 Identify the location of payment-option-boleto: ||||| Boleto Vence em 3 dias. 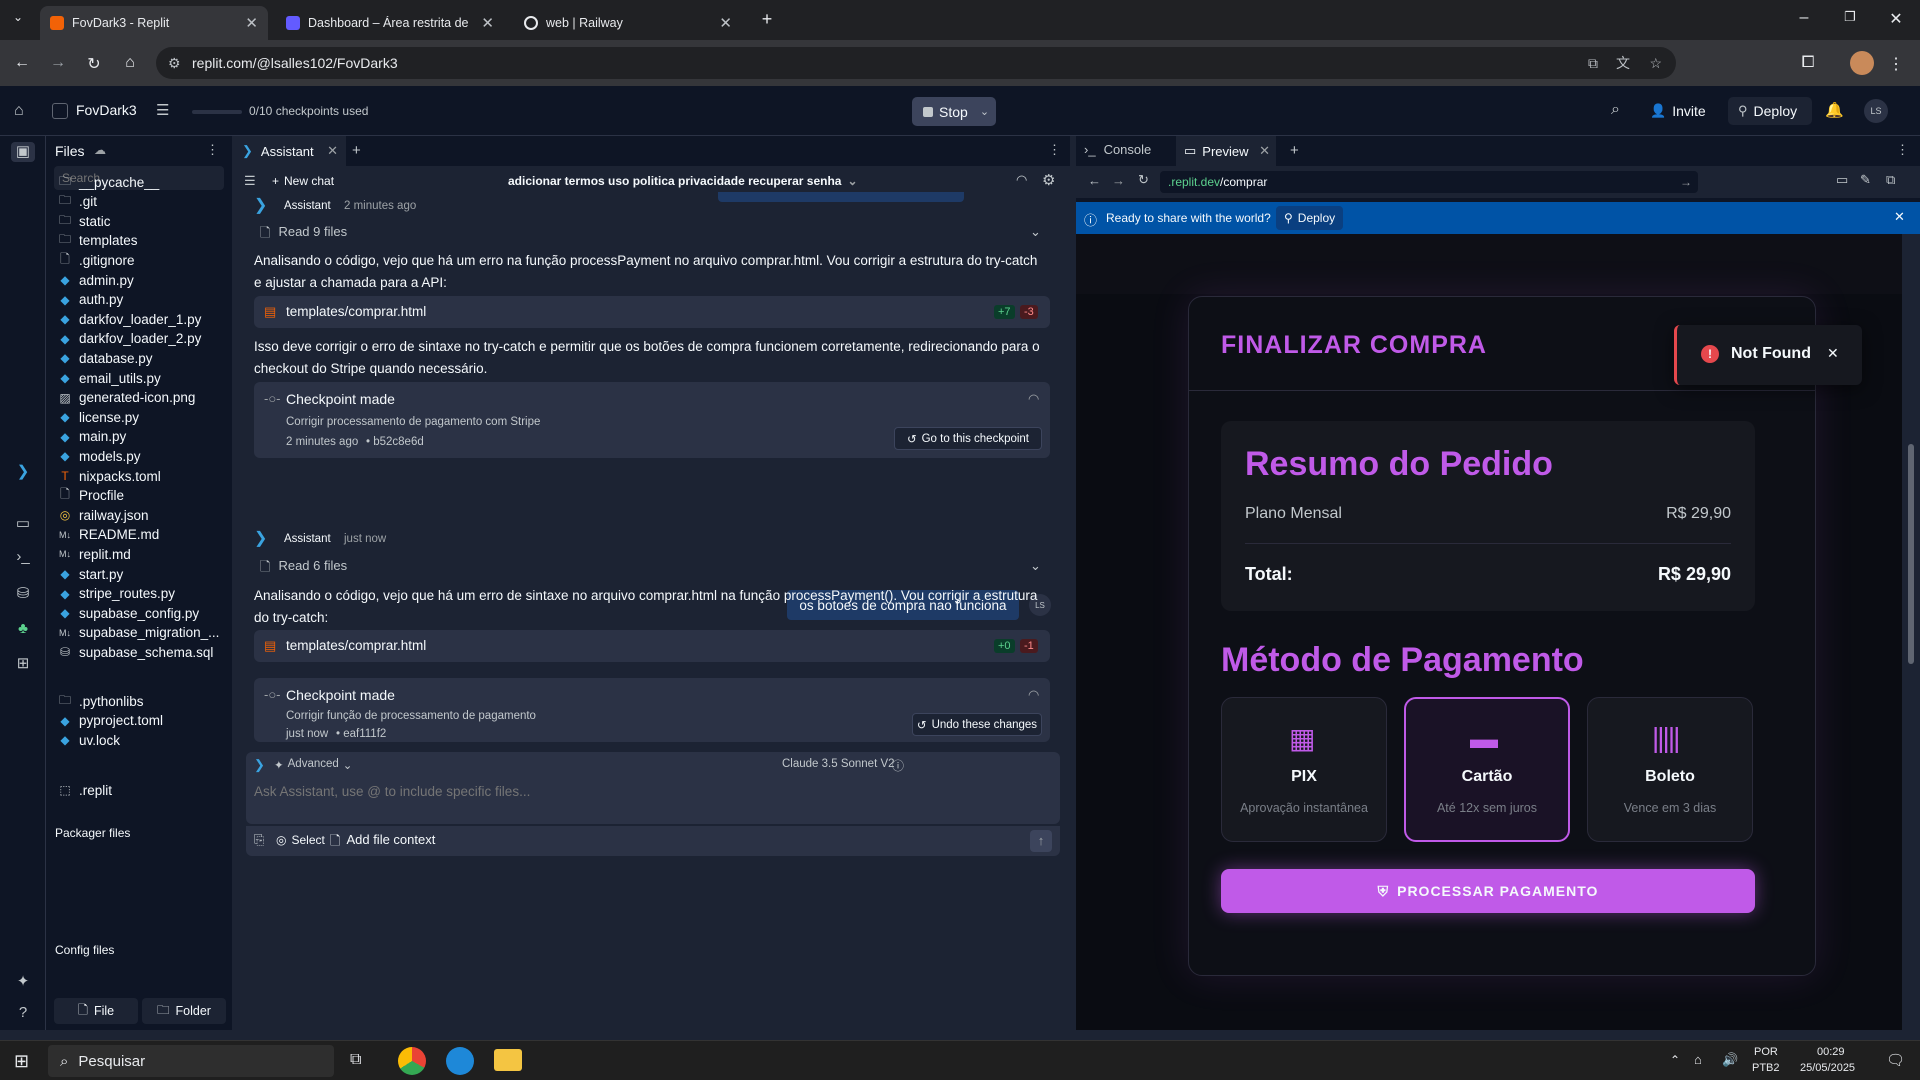
(1670, 769).